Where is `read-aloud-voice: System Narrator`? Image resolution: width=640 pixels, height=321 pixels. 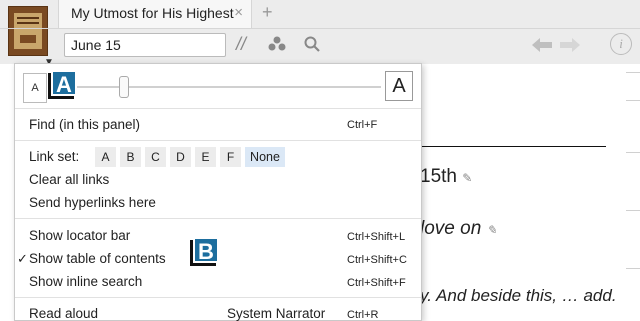
read-aloud-voice: System Narrator is located at coordinates (276, 313).